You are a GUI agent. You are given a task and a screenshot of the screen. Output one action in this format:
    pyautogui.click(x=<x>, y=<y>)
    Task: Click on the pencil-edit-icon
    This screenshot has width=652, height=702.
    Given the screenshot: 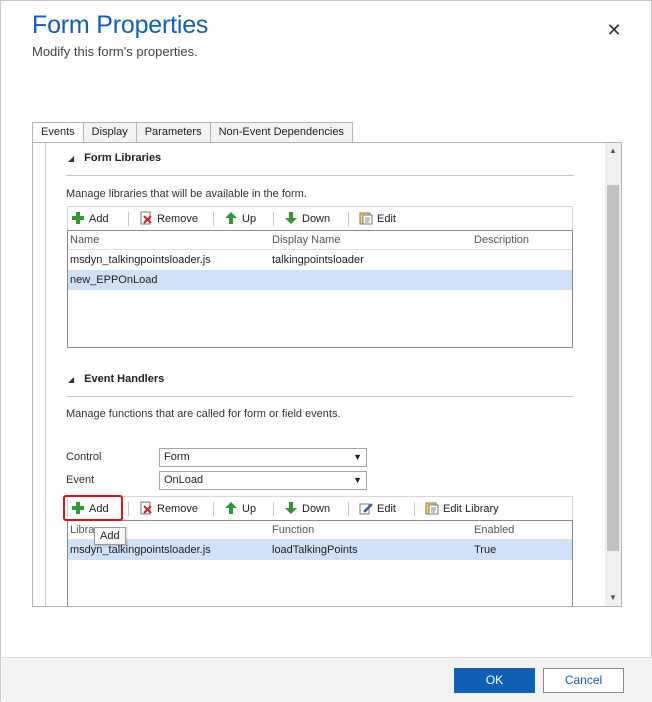 What is the action you would take?
    pyautogui.click(x=366, y=509)
    